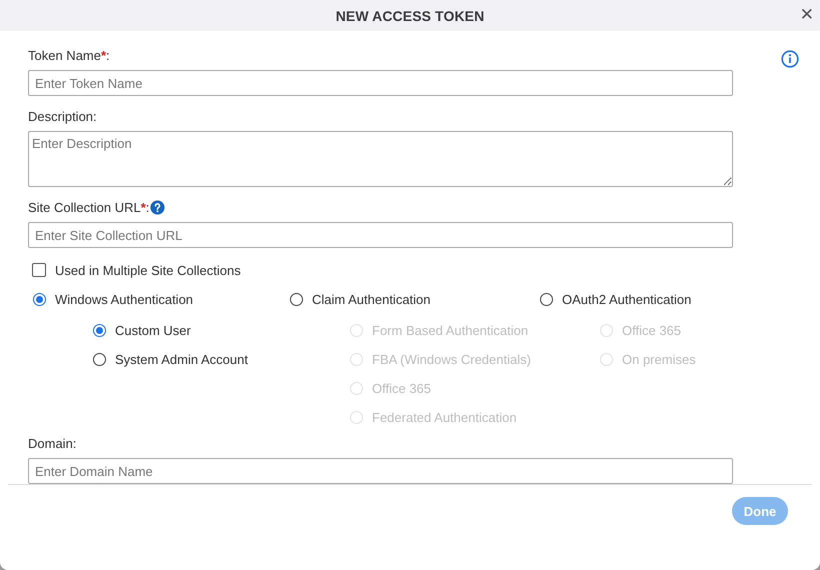 The height and width of the screenshot is (570, 820). Describe the element at coordinates (450, 330) in the screenshot. I see `option-label: Form Based Authentication` at that location.